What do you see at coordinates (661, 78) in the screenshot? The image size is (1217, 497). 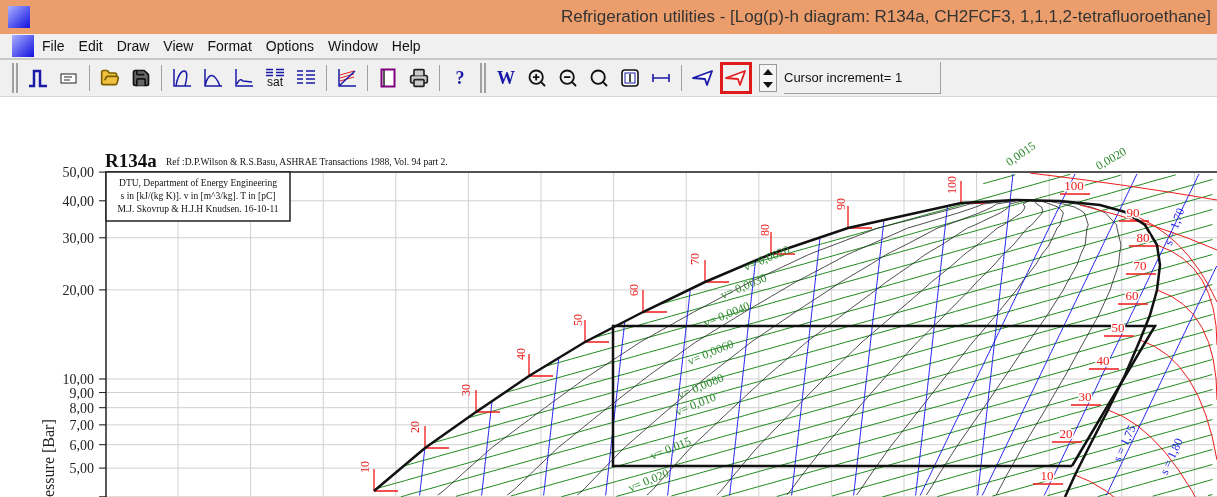 I see `width-arrows-icon` at bounding box center [661, 78].